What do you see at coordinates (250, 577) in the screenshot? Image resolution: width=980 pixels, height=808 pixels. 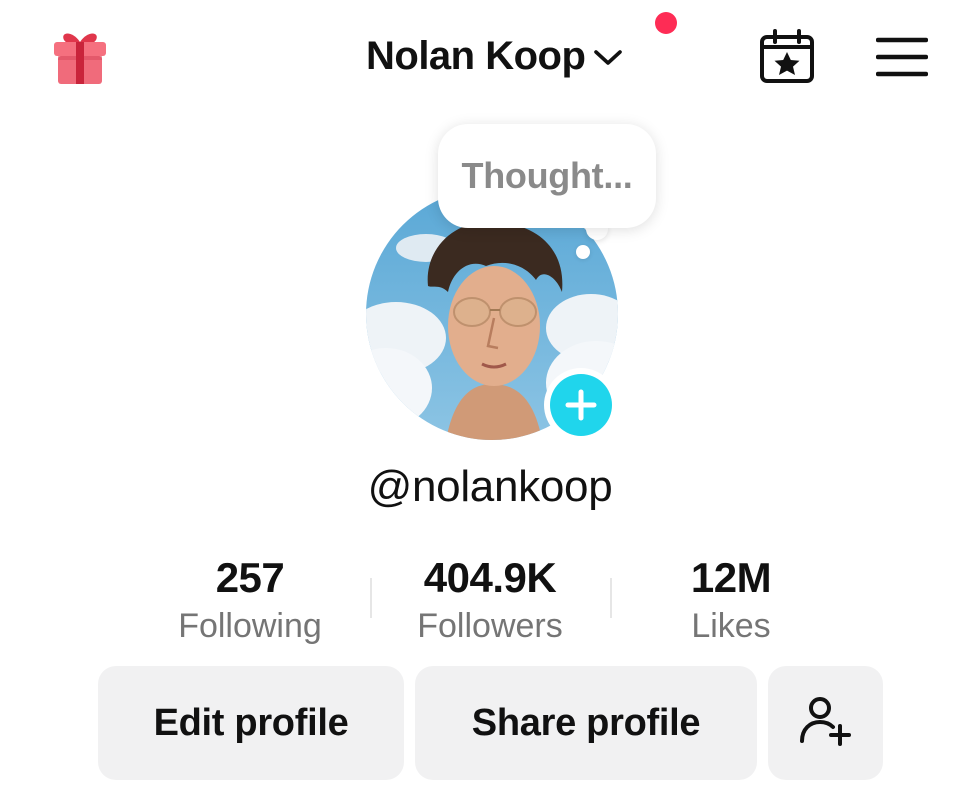 I see `stat-value: 257` at bounding box center [250, 577].